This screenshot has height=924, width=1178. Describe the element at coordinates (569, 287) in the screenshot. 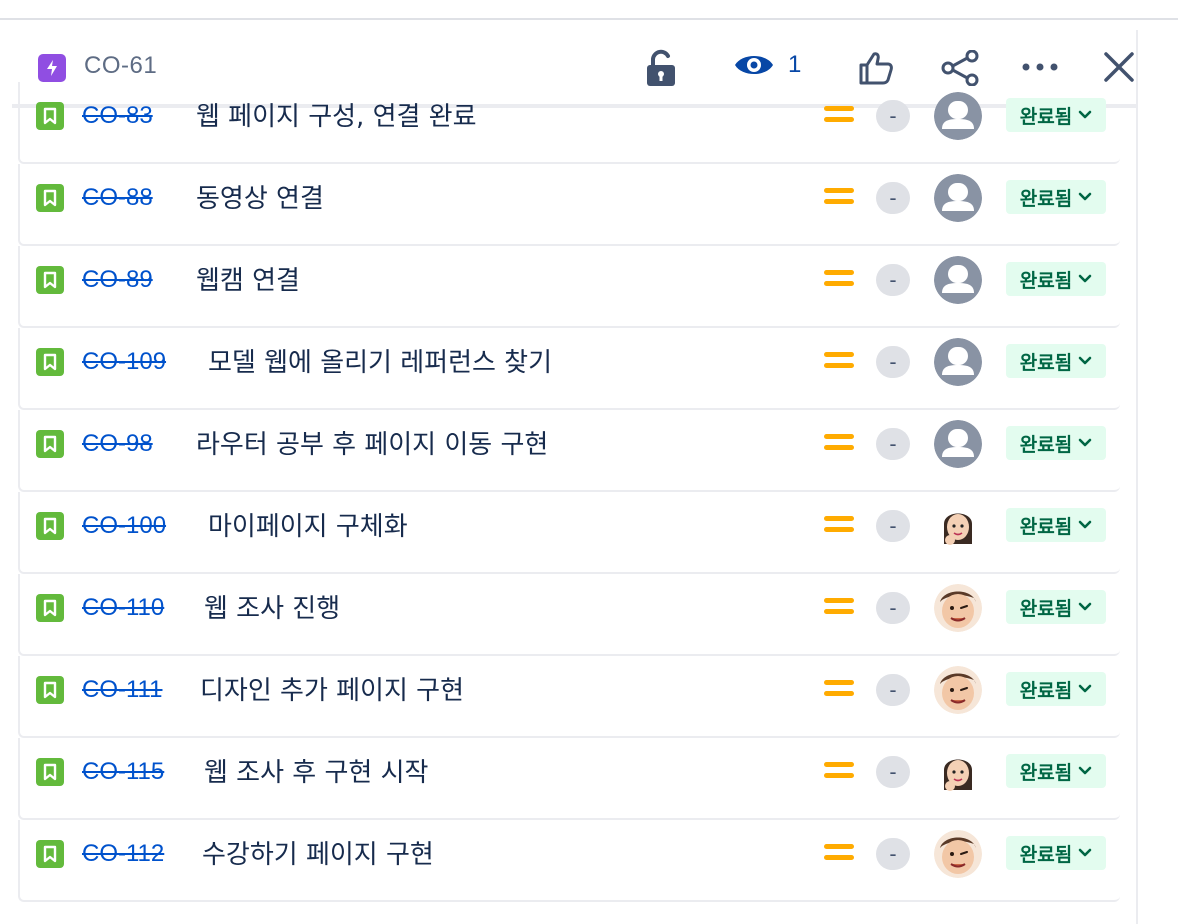

I see `child-issue-row: CO-89 웹캠 연결 - 완료됨` at that location.